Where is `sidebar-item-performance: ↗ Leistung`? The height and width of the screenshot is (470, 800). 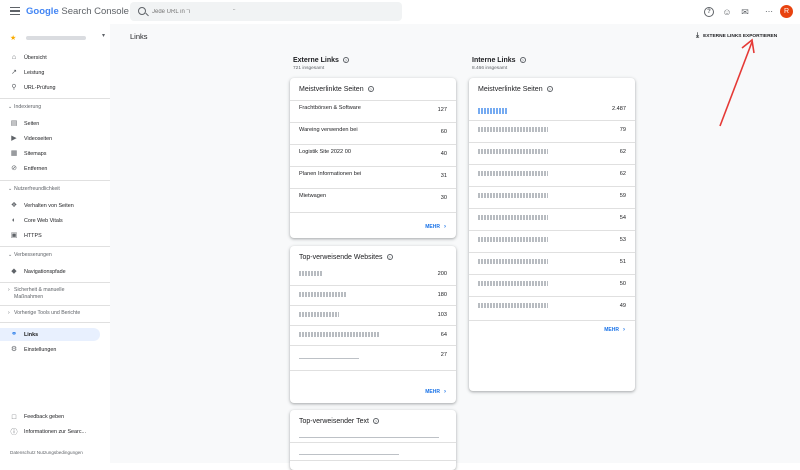
sidebar-item-performance: ↗ Leistung is located at coordinates (55, 72).